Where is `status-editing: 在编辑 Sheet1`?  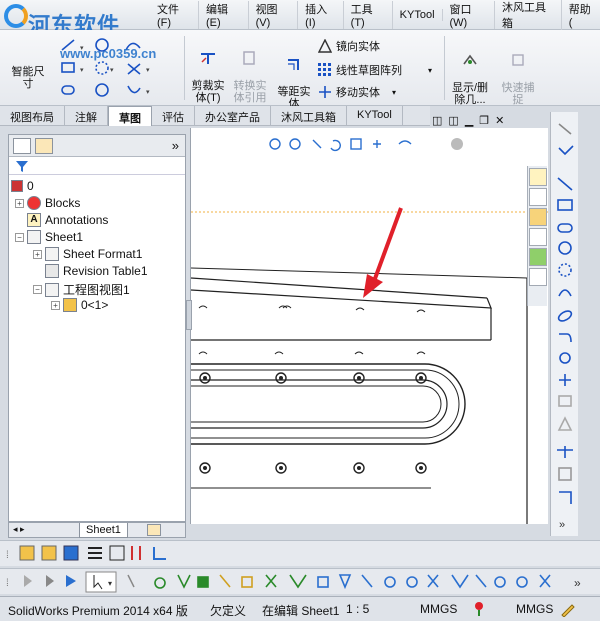 status-editing: 在编辑 Sheet1 is located at coordinates (301, 611).